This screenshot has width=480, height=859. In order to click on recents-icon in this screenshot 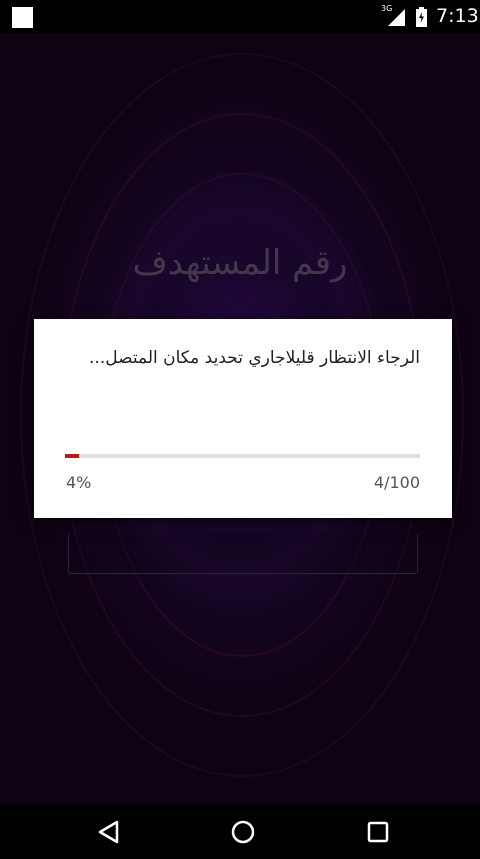, I will do `click(378, 832)`.